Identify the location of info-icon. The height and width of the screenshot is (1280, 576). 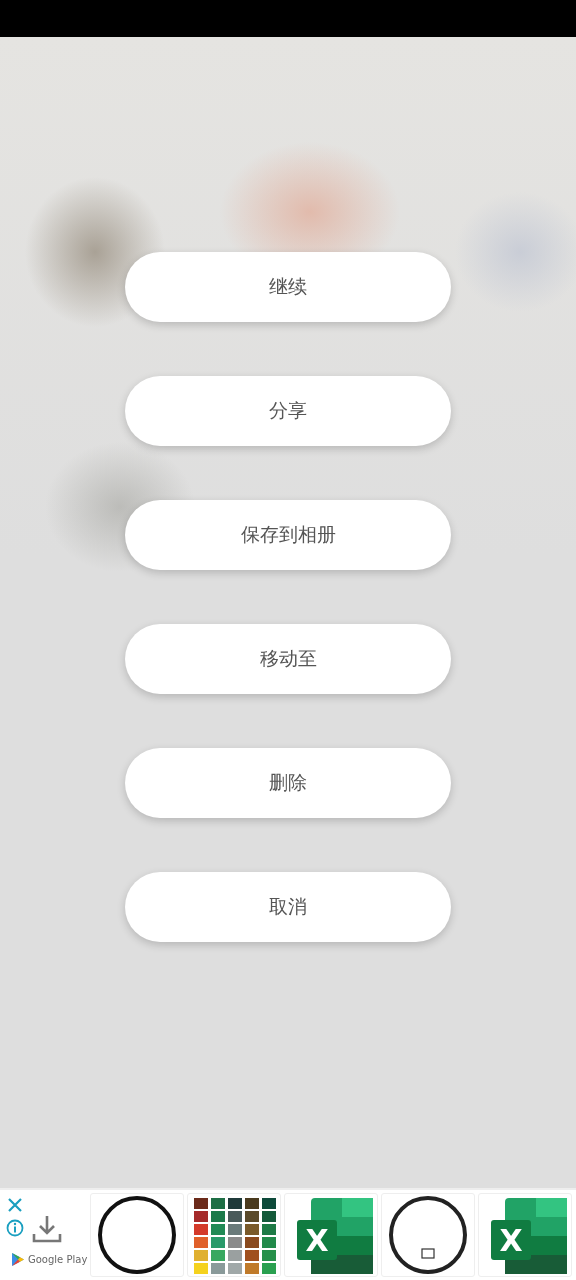
(15, 1228).